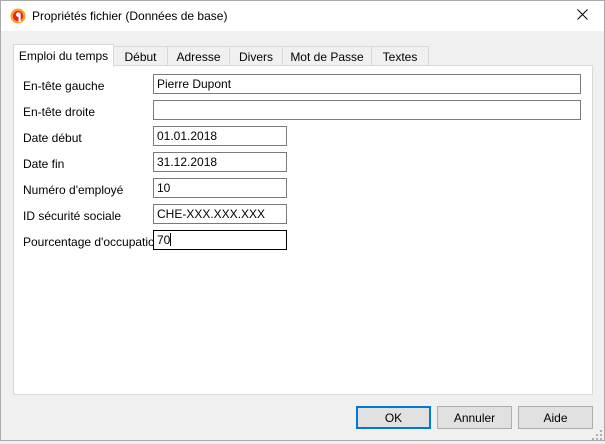 Image resolution: width=605 pixels, height=444 pixels. What do you see at coordinates (474, 417) in the screenshot?
I see `cancel-button: Annuler` at bounding box center [474, 417].